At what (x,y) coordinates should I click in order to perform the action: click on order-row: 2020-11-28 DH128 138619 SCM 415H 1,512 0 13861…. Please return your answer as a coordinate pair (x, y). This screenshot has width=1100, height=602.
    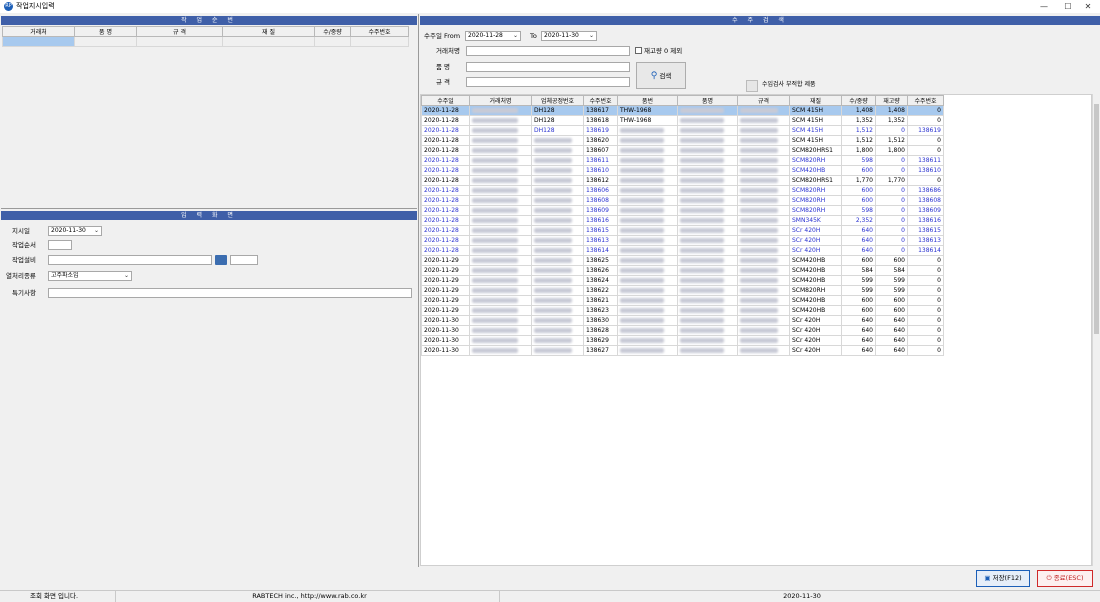
    Looking at the image, I should click on (682, 130).